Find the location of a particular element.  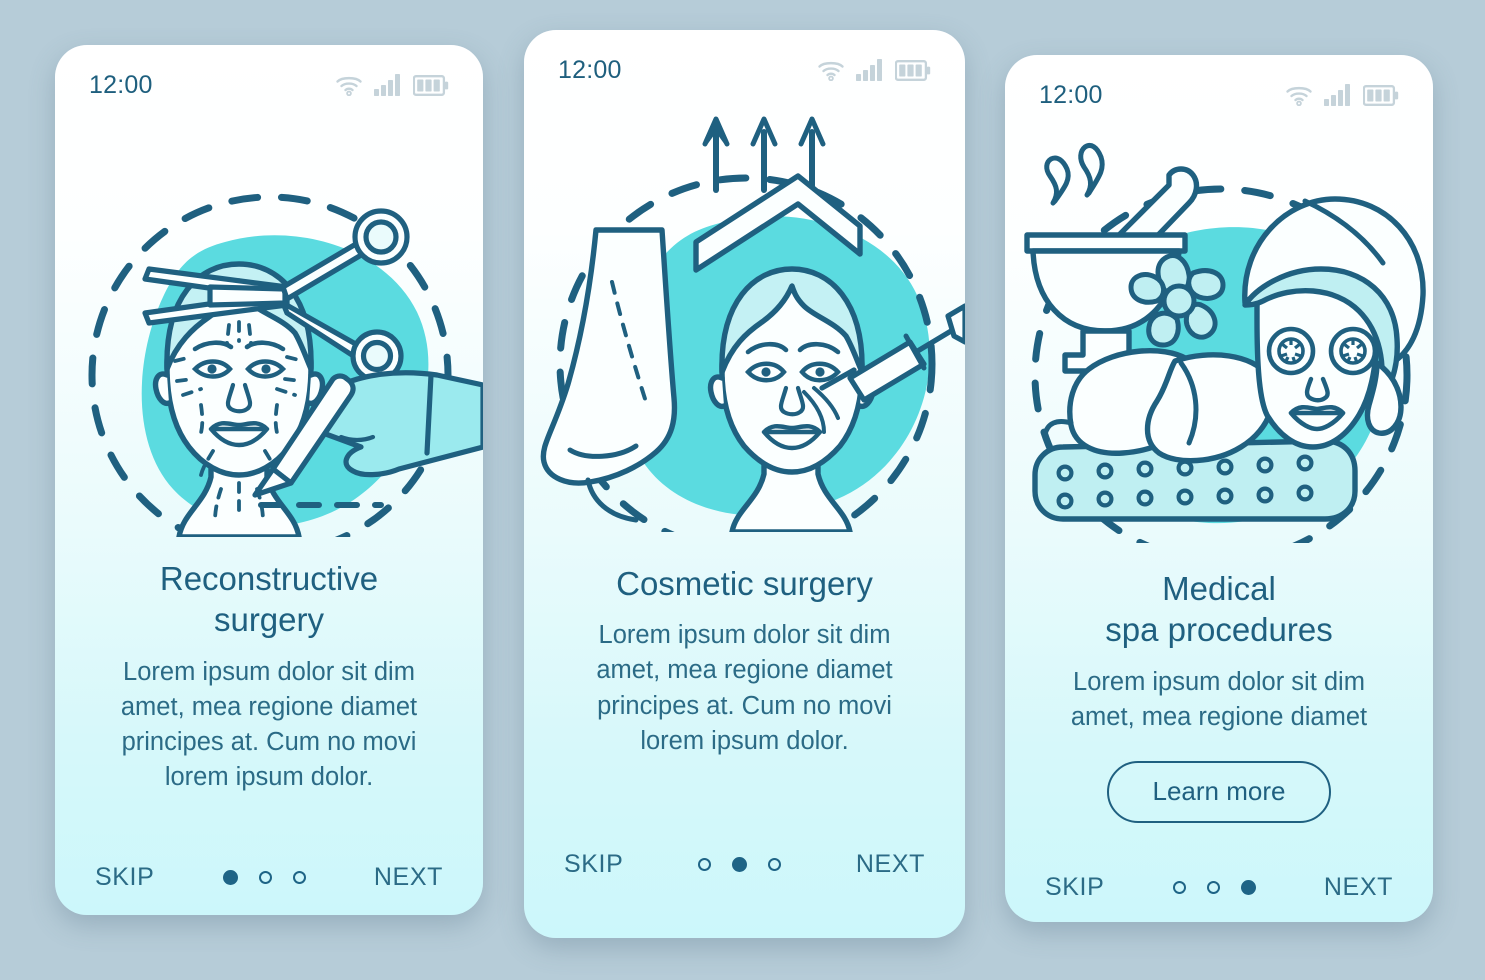

screen-2-footer-nav: SKIP NEXT is located at coordinates (744, 864).